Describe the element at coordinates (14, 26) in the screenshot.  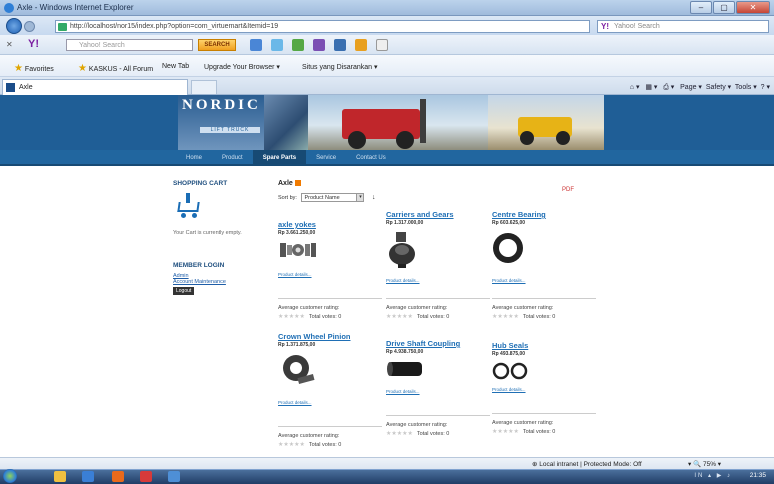
I see `back-button` at that location.